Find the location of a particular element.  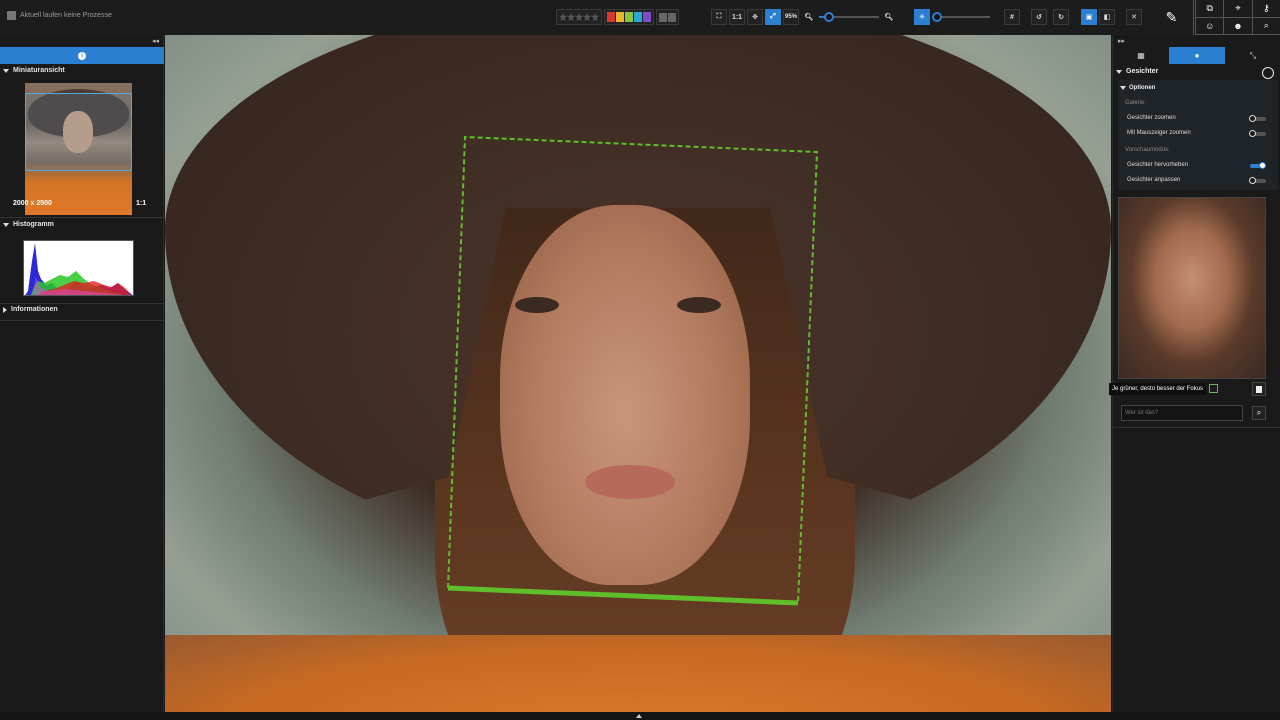

grid-icon: # is located at coordinates (1012, 17).